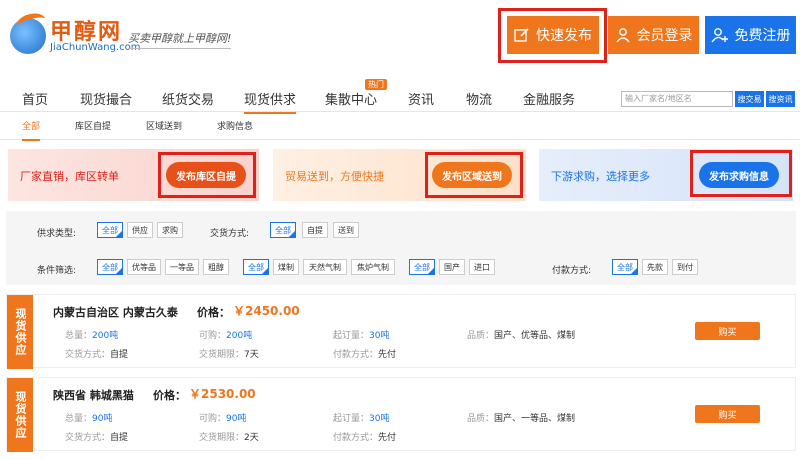 The image size is (800, 459). I want to click on sub-nav: 全部 库区自提 区域送到 求购信息, so click(400, 126).